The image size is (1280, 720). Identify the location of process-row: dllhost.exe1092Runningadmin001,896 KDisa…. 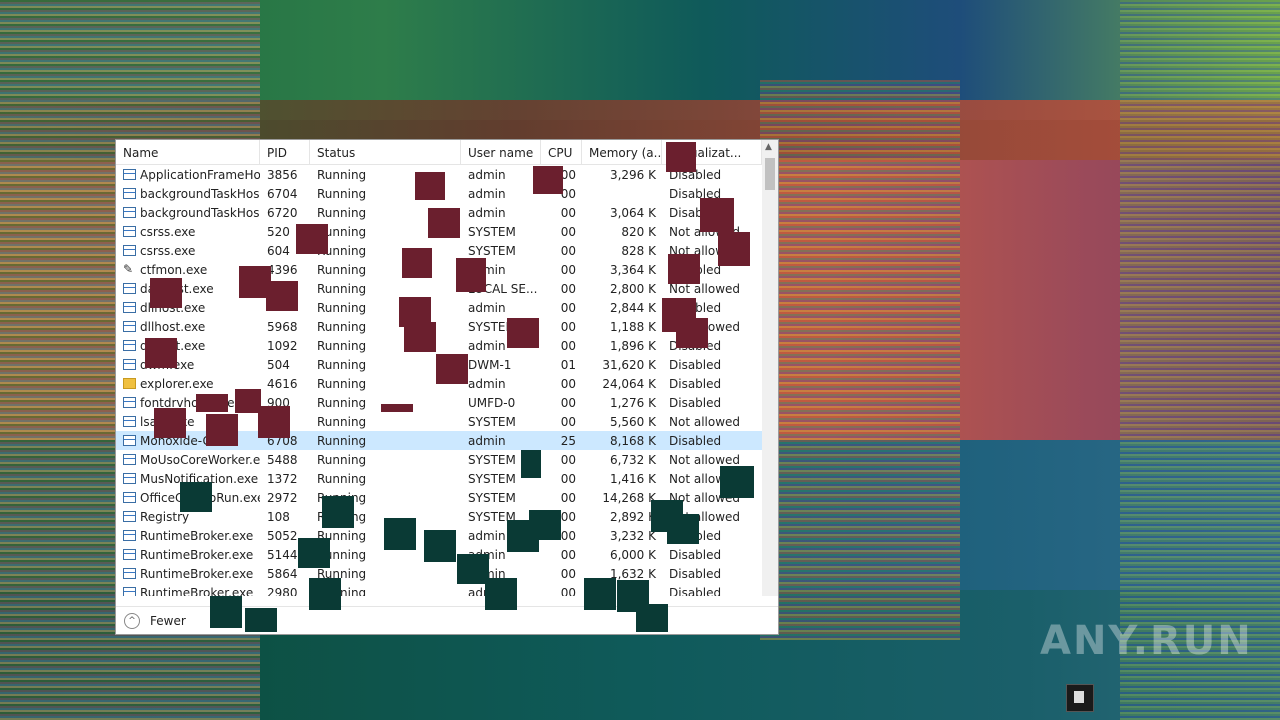
(439, 345).